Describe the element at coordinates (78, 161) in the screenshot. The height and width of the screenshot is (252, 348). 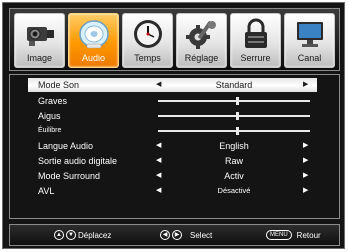
I see `sortie-audio-label: Sortie audio digitale` at that location.